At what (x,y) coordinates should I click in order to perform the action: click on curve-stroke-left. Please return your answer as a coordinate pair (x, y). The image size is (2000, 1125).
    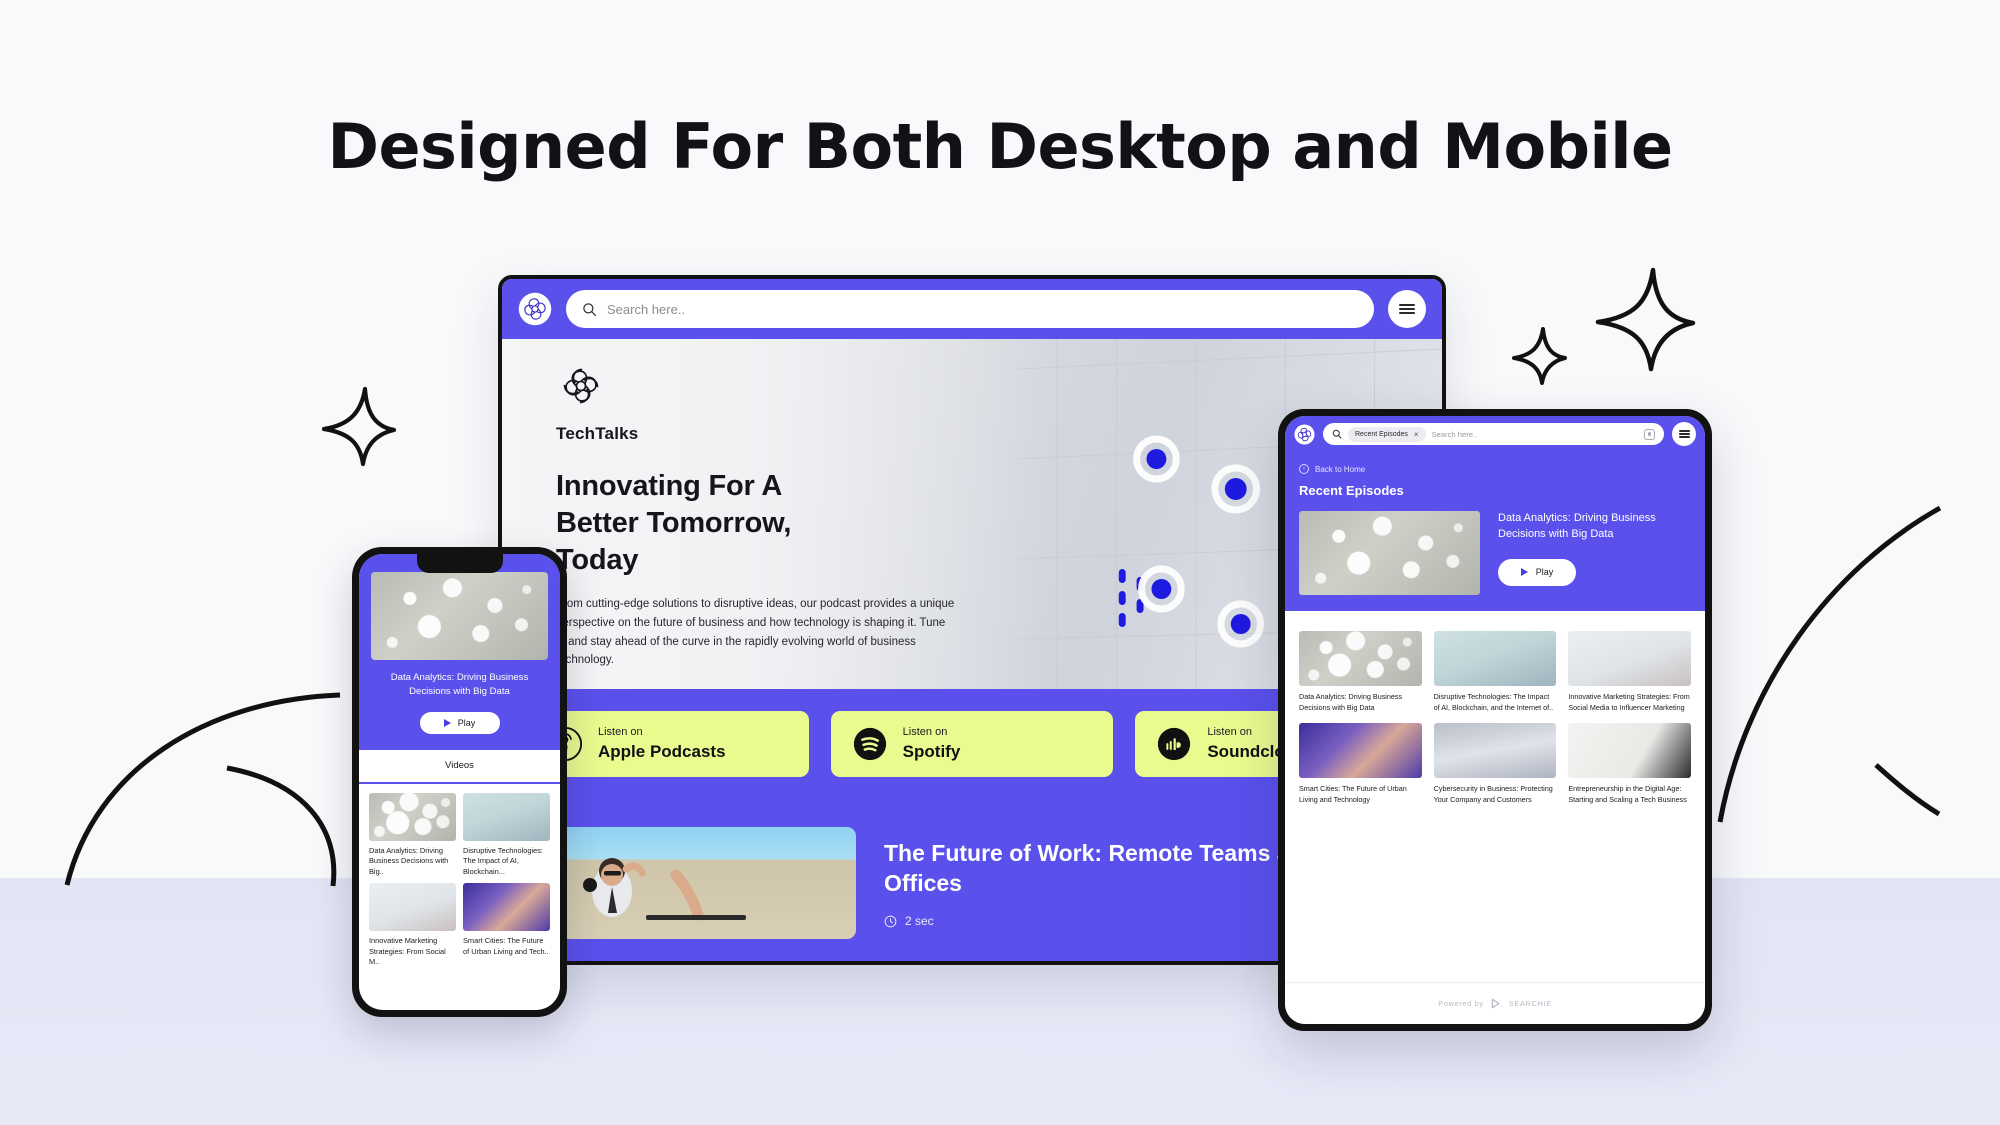
    Looking at the image, I should click on (202, 789).